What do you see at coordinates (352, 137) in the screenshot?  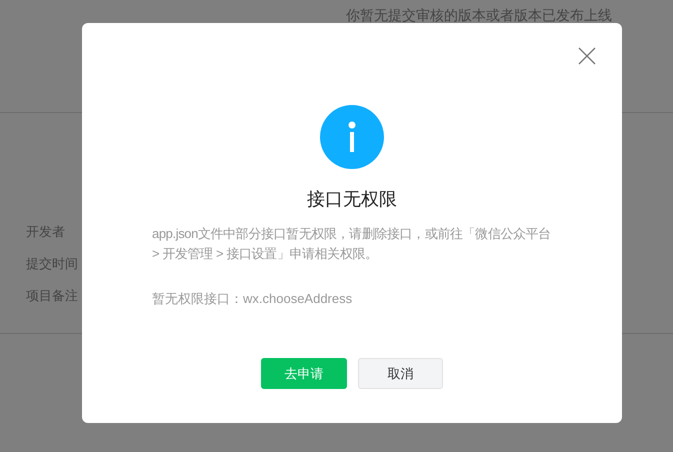 I see `info-icon` at bounding box center [352, 137].